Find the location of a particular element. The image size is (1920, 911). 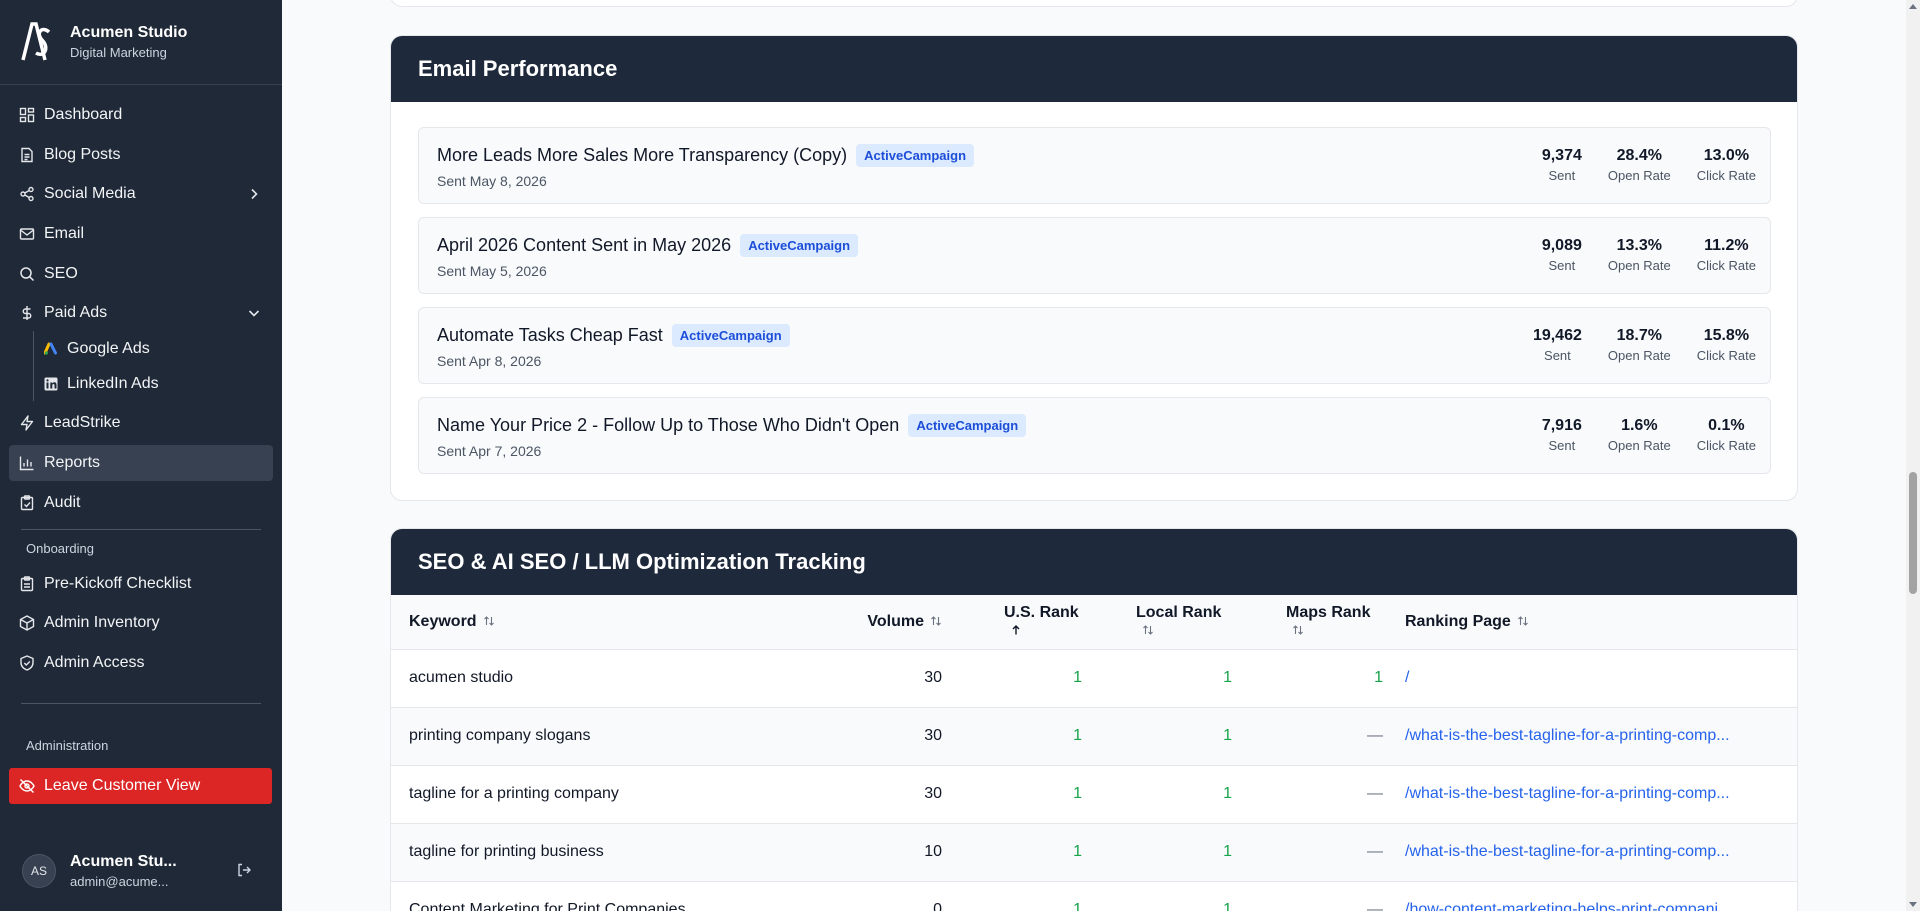

column-maps-rank: Maps Rank is located at coordinates (1315, 622).